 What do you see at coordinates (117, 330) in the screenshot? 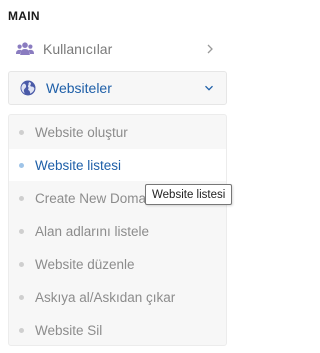
I see `submenu-item-delete-website: Website Sil` at bounding box center [117, 330].